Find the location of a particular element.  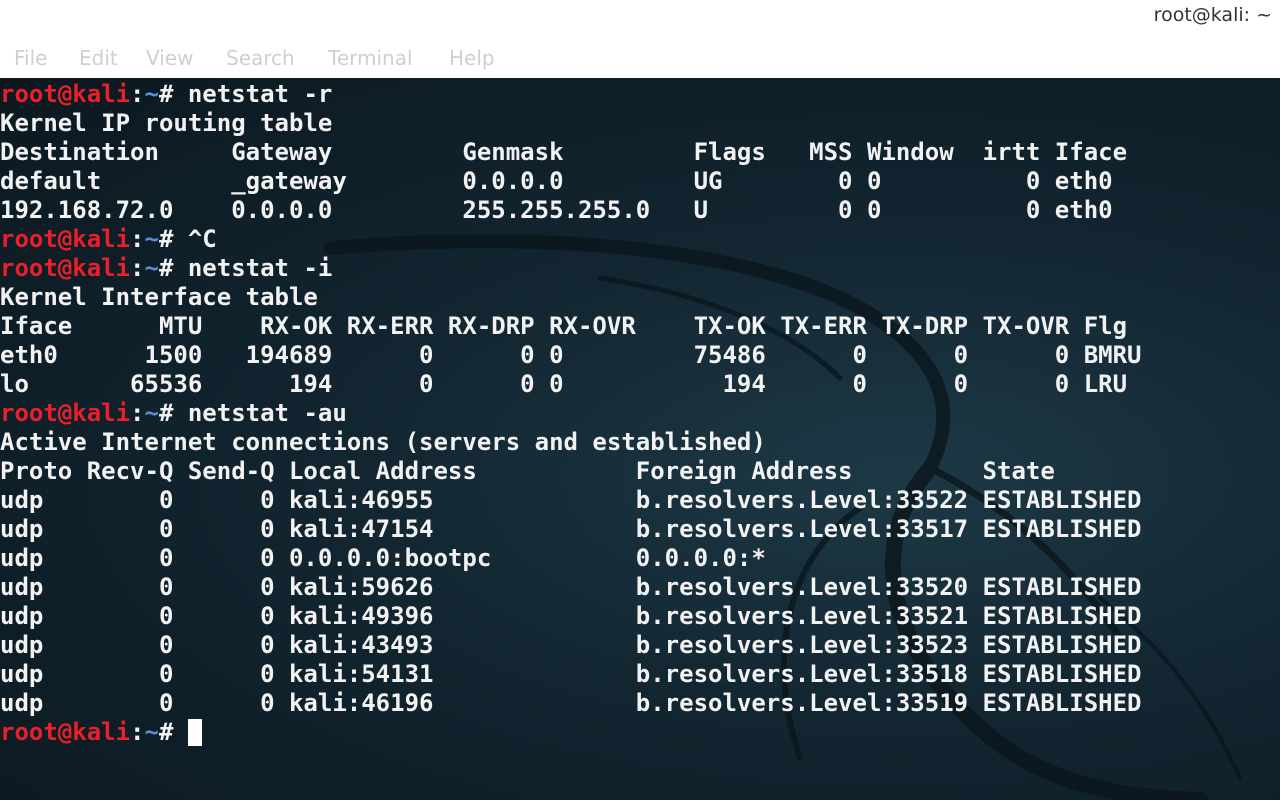

output-line: eth0 1500 194689 0 0 0 75486 0 0 0 BMRU is located at coordinates (571, 355).